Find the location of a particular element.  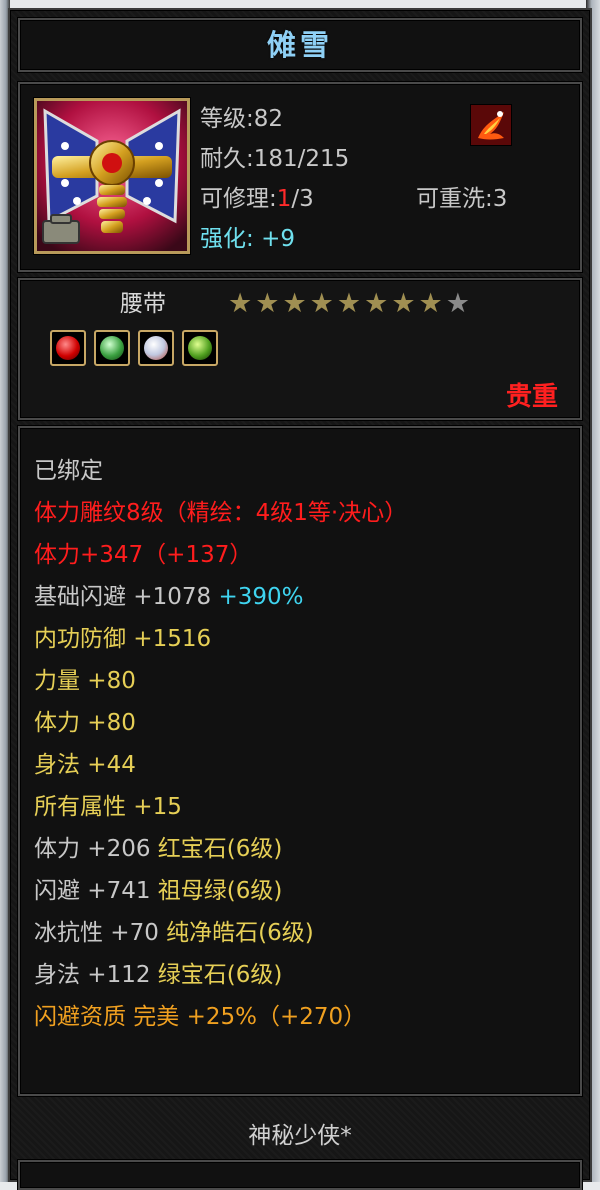

green-gem-icon is located at coordinates (200, 348).